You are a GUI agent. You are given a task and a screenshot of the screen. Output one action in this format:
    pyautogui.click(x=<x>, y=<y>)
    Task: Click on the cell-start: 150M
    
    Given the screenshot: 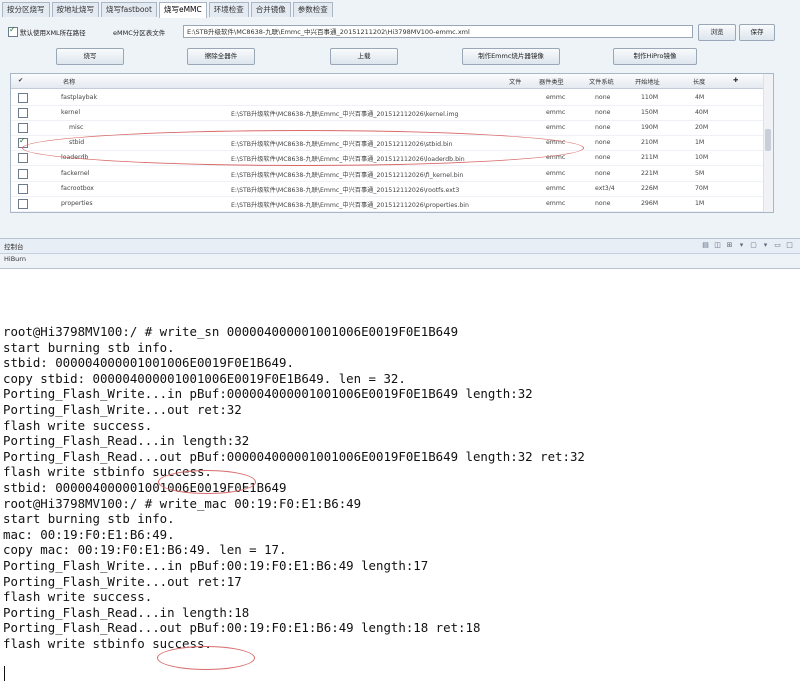 What is the action you would take?
    pyautogui.click(x=650, y=113)
    